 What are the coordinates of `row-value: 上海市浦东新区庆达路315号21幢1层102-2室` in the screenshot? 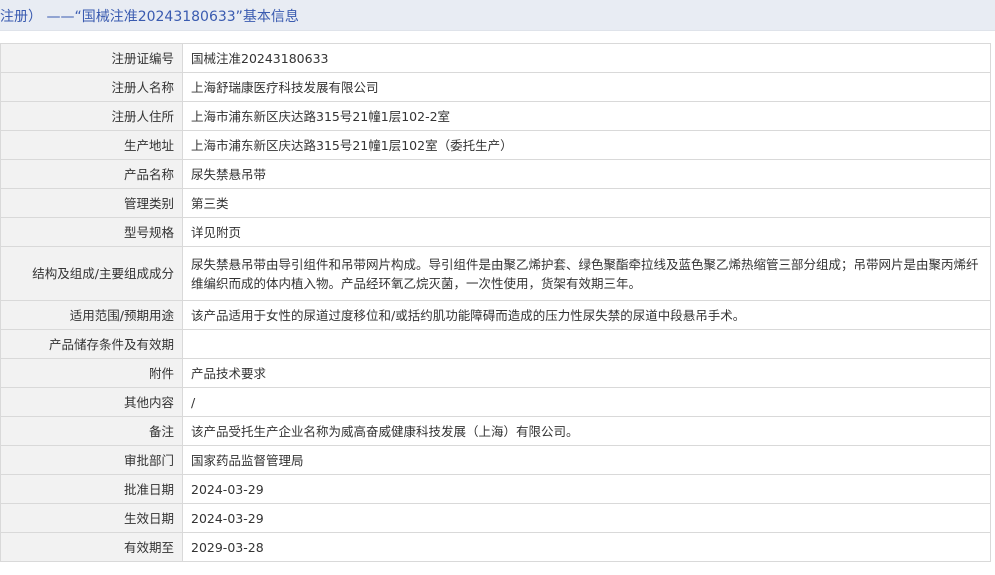 It's located at (586, 116).